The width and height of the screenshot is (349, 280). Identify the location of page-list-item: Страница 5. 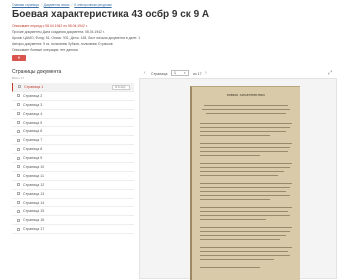
(73, 123).